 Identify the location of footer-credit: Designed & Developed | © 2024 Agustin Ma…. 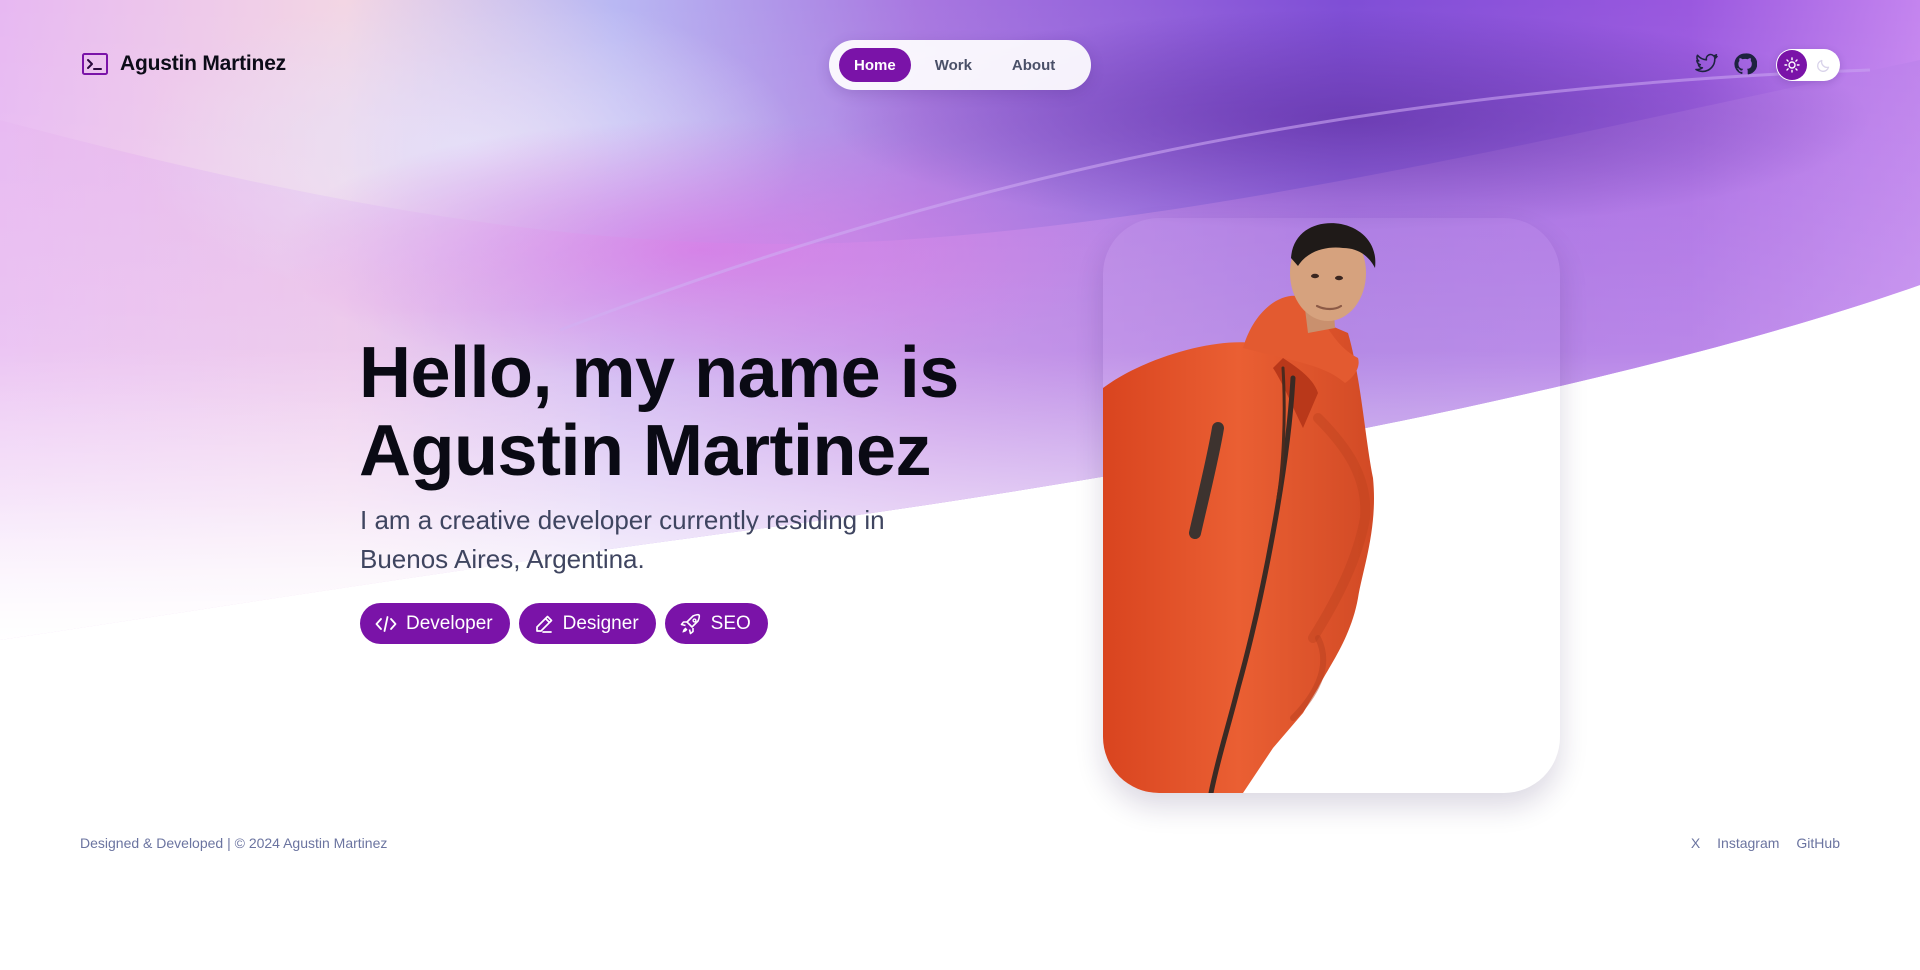
(234, 843).